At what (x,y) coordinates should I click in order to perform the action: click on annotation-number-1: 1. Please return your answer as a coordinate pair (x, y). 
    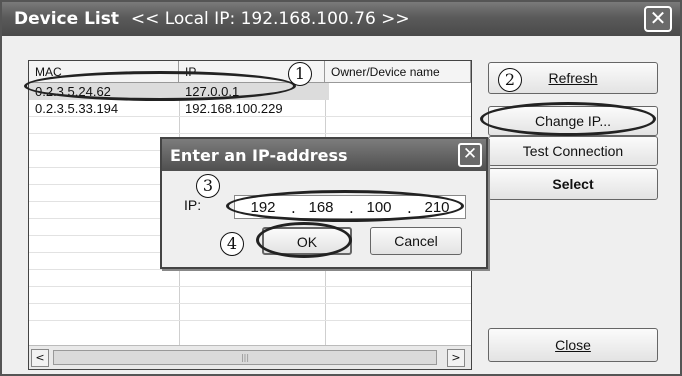
    Looking at the image, I should click on (300, 74).